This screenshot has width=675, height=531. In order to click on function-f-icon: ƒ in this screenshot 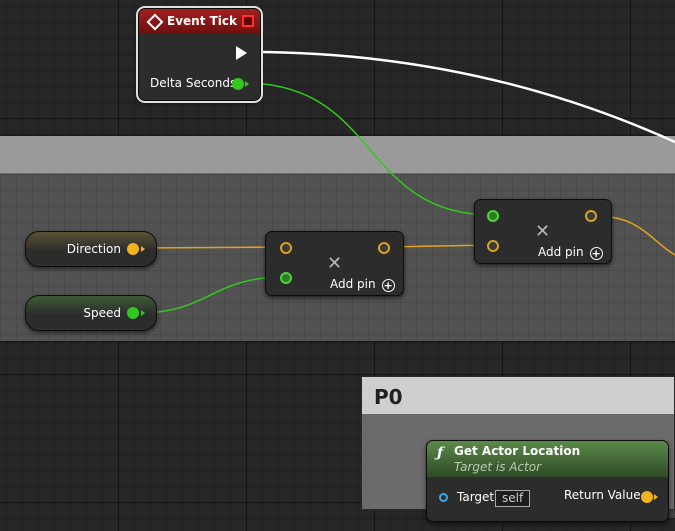, I will do `click(440, 453)`.